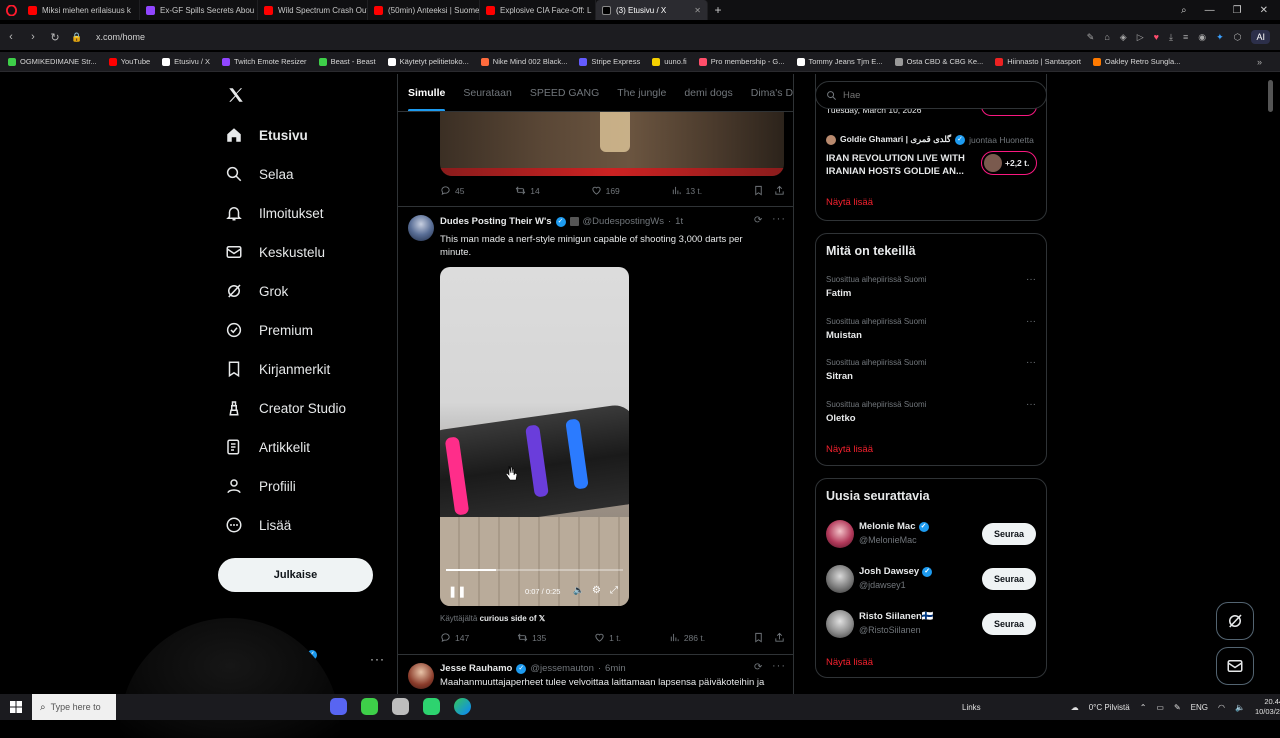  I want to click on network-icon: ▭, so click(1160, 707).